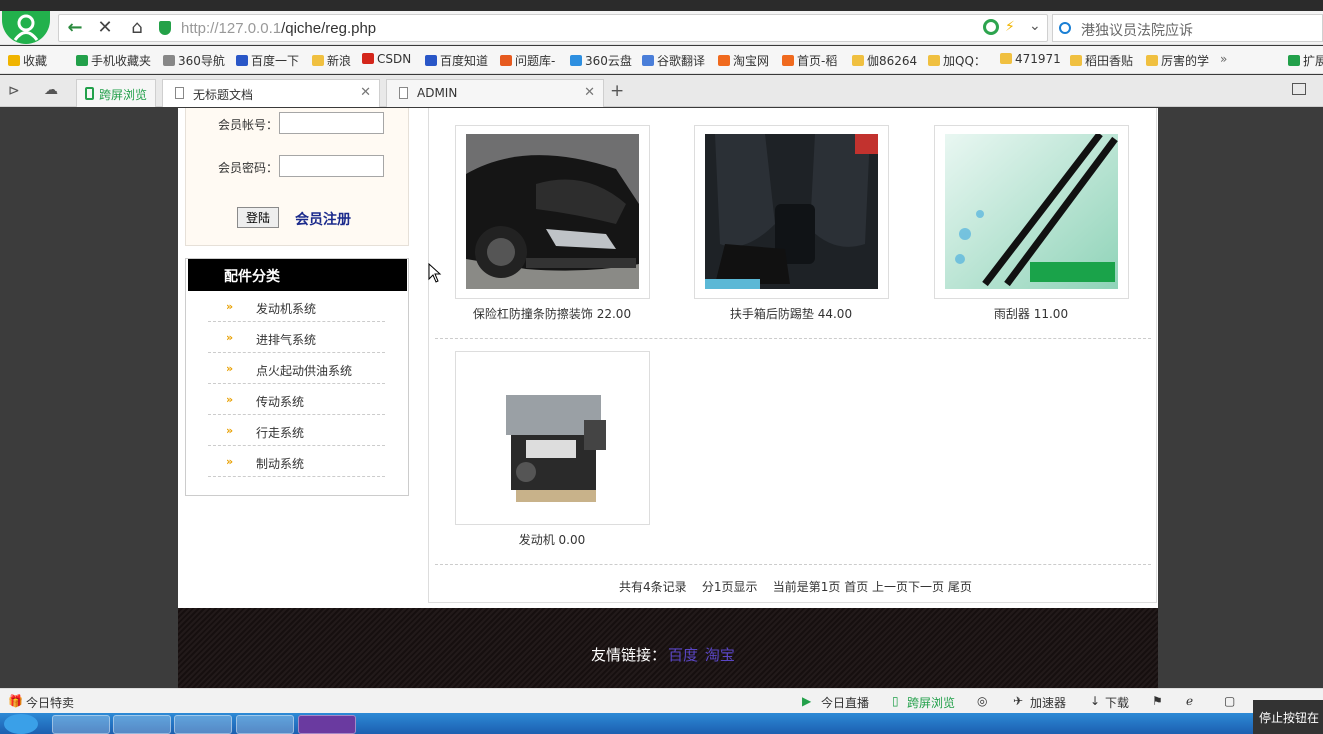  Describe the element at coordinates (323, 219) in the screenshot. I see `register-link: 会员注册` at that location.